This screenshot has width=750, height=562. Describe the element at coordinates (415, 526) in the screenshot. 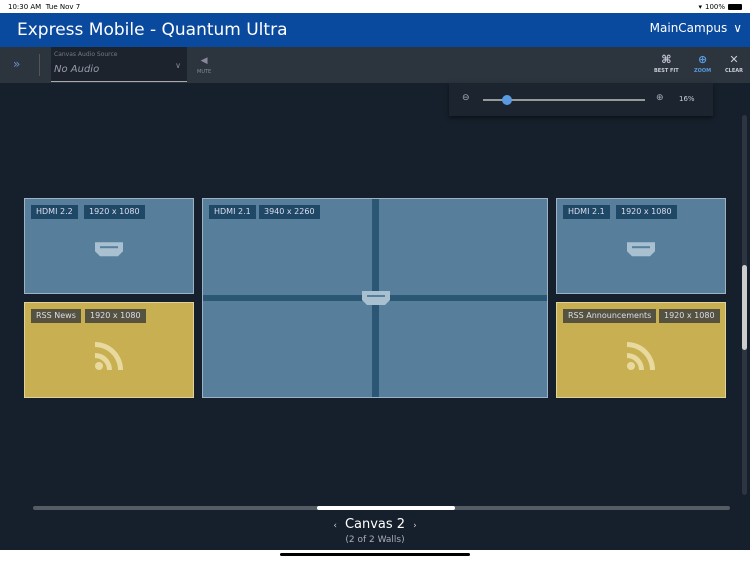

I see `next-canvas-icon: ›` at that location.